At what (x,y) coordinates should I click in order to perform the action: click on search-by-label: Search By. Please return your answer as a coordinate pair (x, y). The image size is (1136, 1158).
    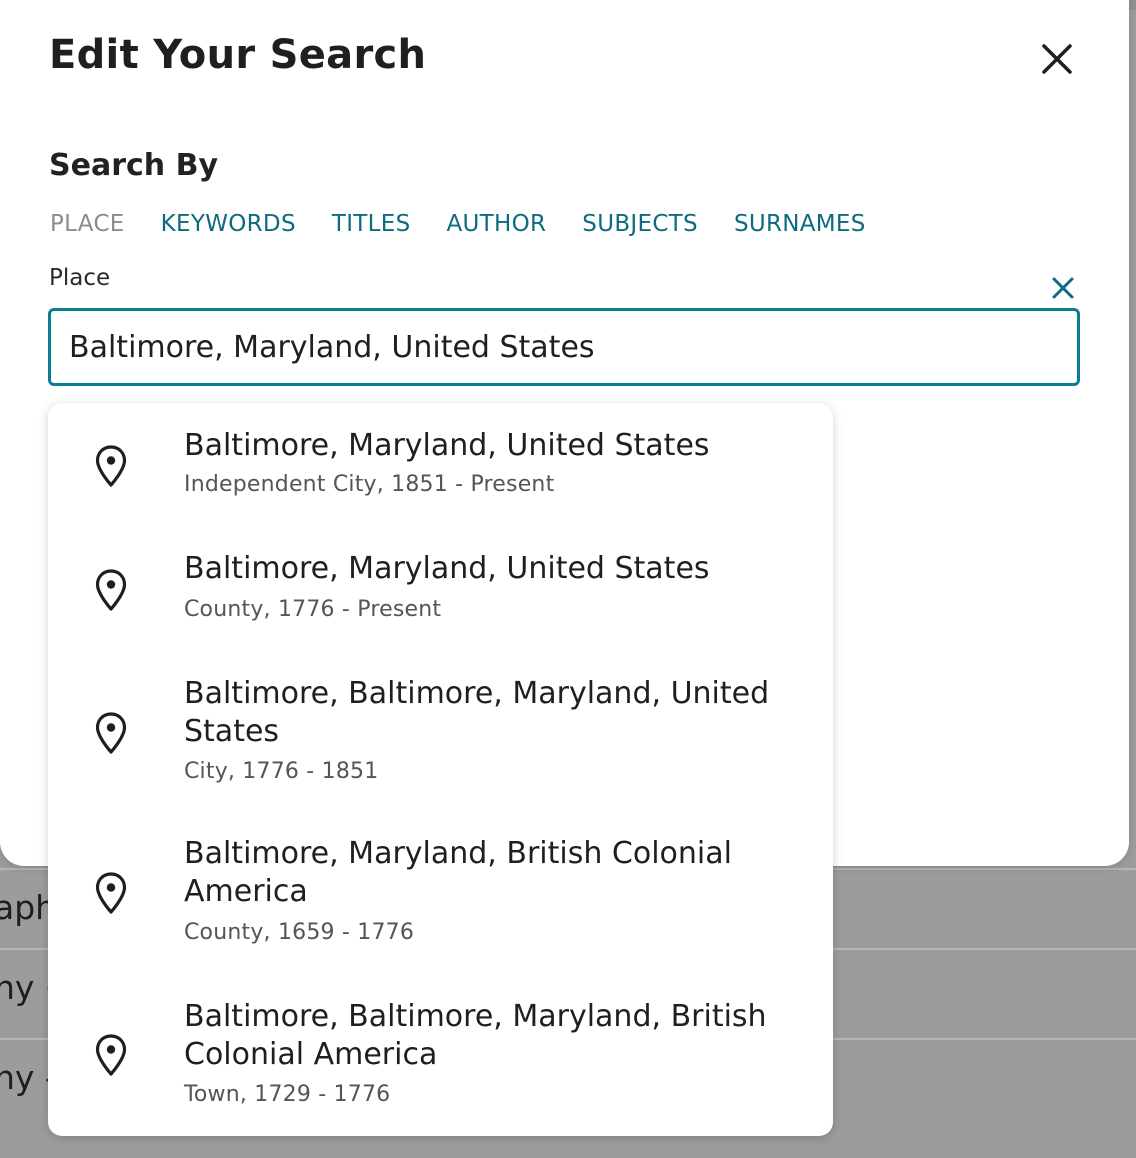
    Looking at the image, I should click on (133, 165).